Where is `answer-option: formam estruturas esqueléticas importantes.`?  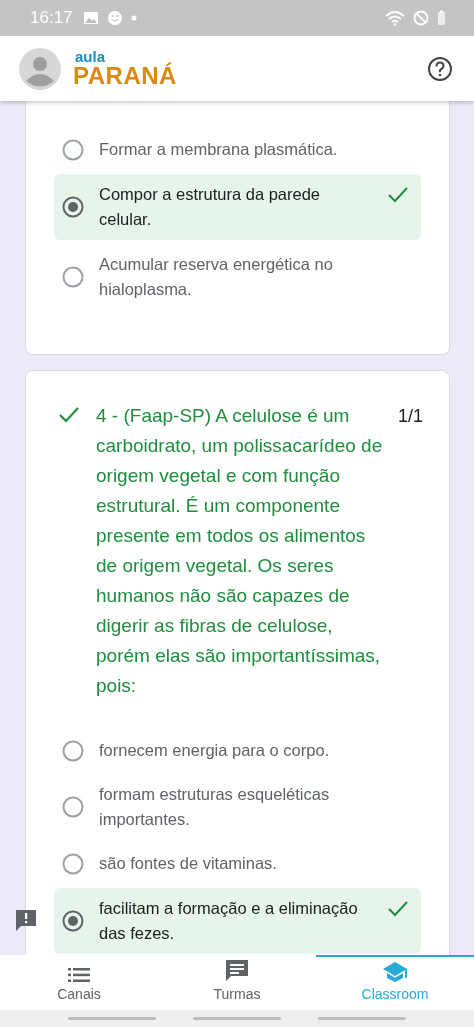
answer-option: formam estruturas esqueléticas importantes. is located at coordinates (237, 807).